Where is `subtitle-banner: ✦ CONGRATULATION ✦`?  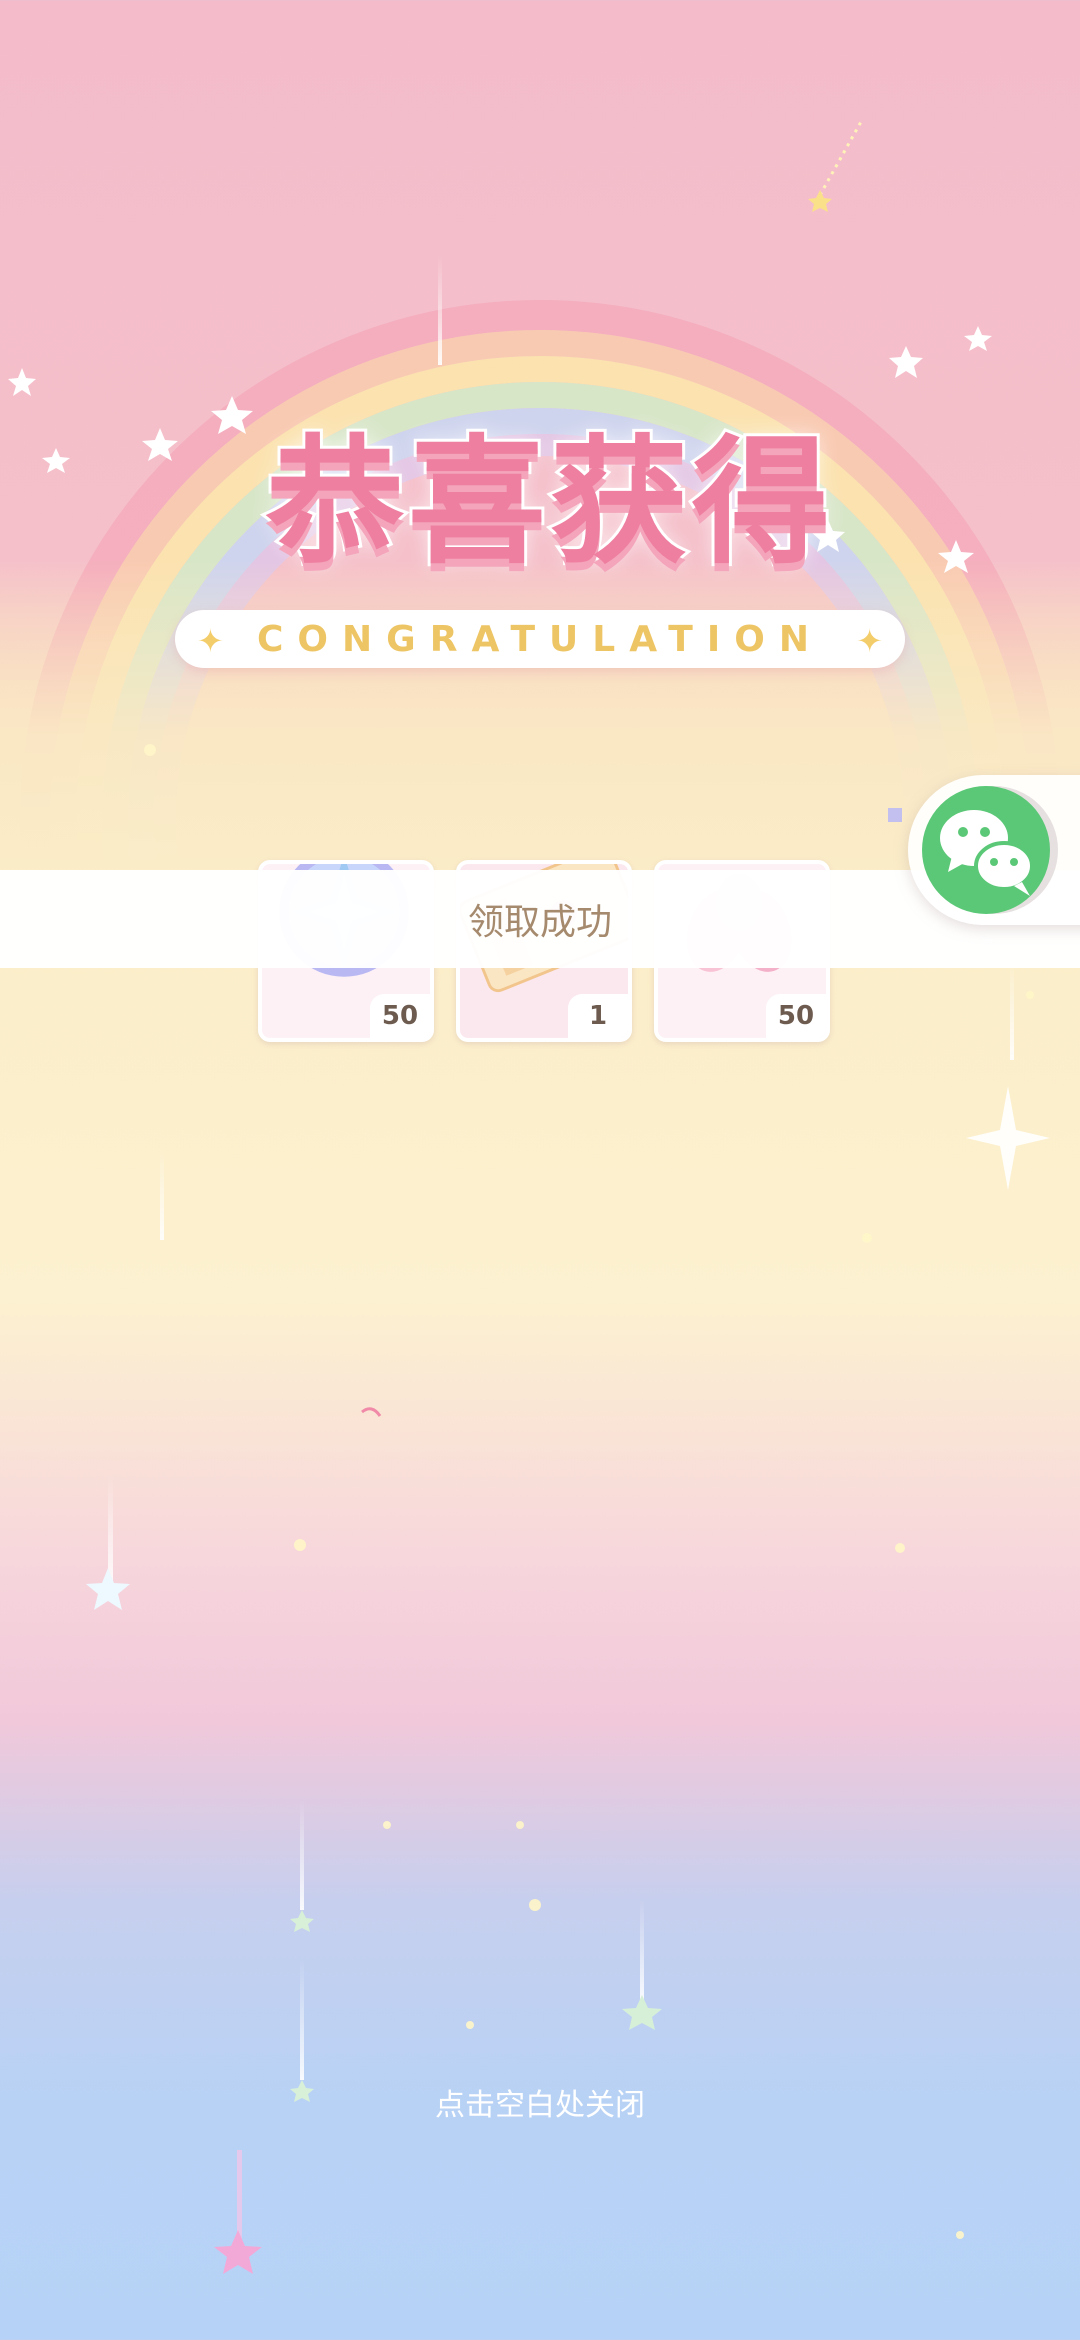 subtitle-banner: ✦ CONGRATULATION ✦ is located at coordinates (540, 639).